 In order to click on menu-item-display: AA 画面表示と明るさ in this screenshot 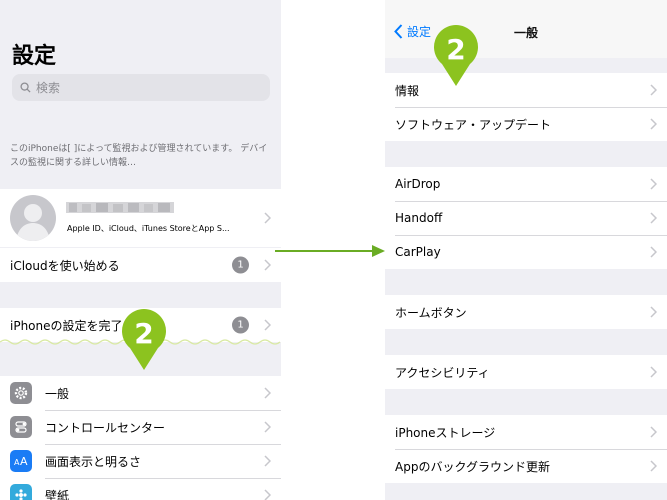, I will do `click(140, 461)`.